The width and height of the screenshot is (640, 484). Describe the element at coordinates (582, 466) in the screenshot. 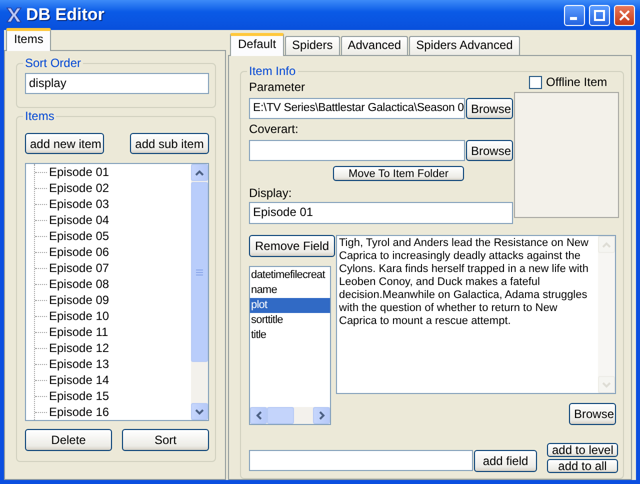

I see `add-to-all-button: add to all` at that location.